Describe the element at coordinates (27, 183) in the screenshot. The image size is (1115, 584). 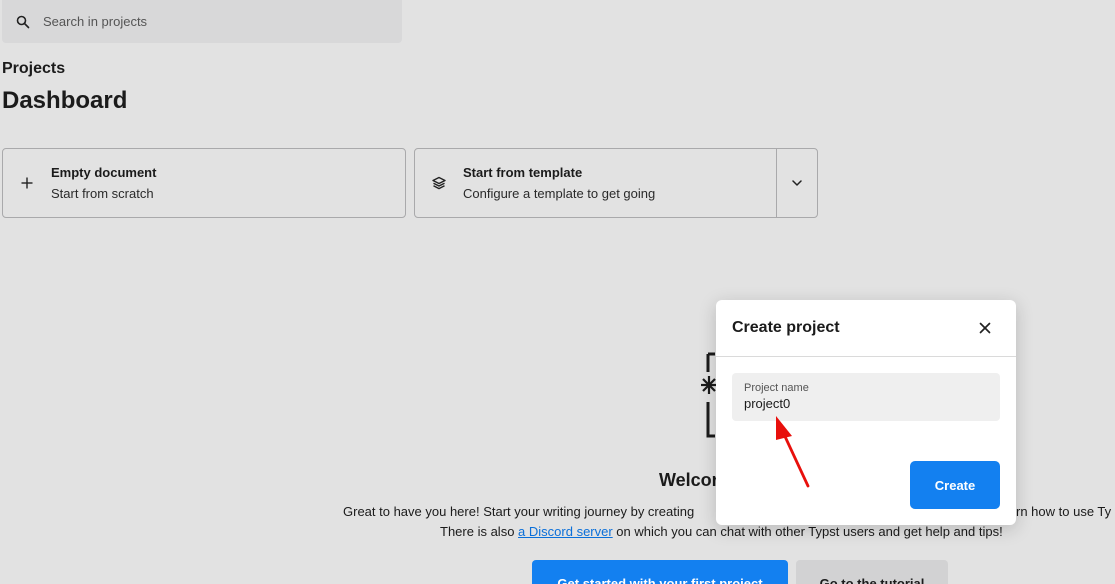
I see `plus-icon` at that location.